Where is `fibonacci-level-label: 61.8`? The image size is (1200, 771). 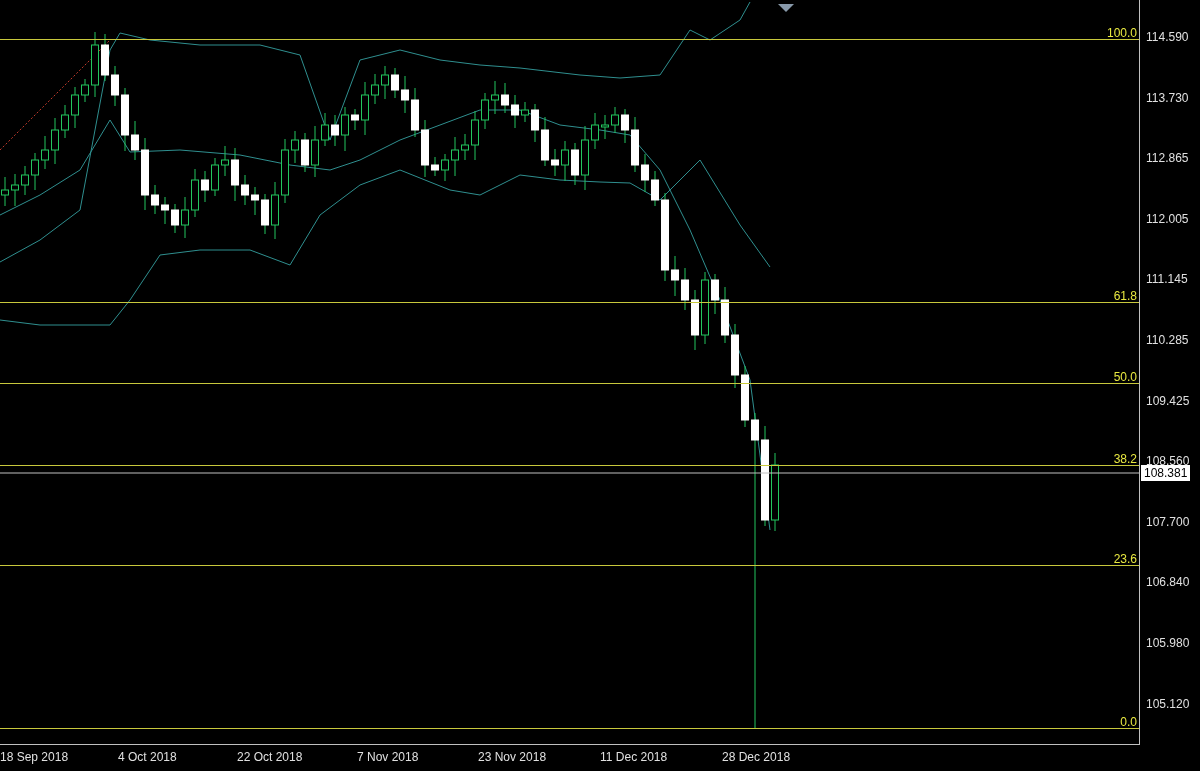
fibonacci-level-label: 61.8 is located at coordinates (1125, 296).